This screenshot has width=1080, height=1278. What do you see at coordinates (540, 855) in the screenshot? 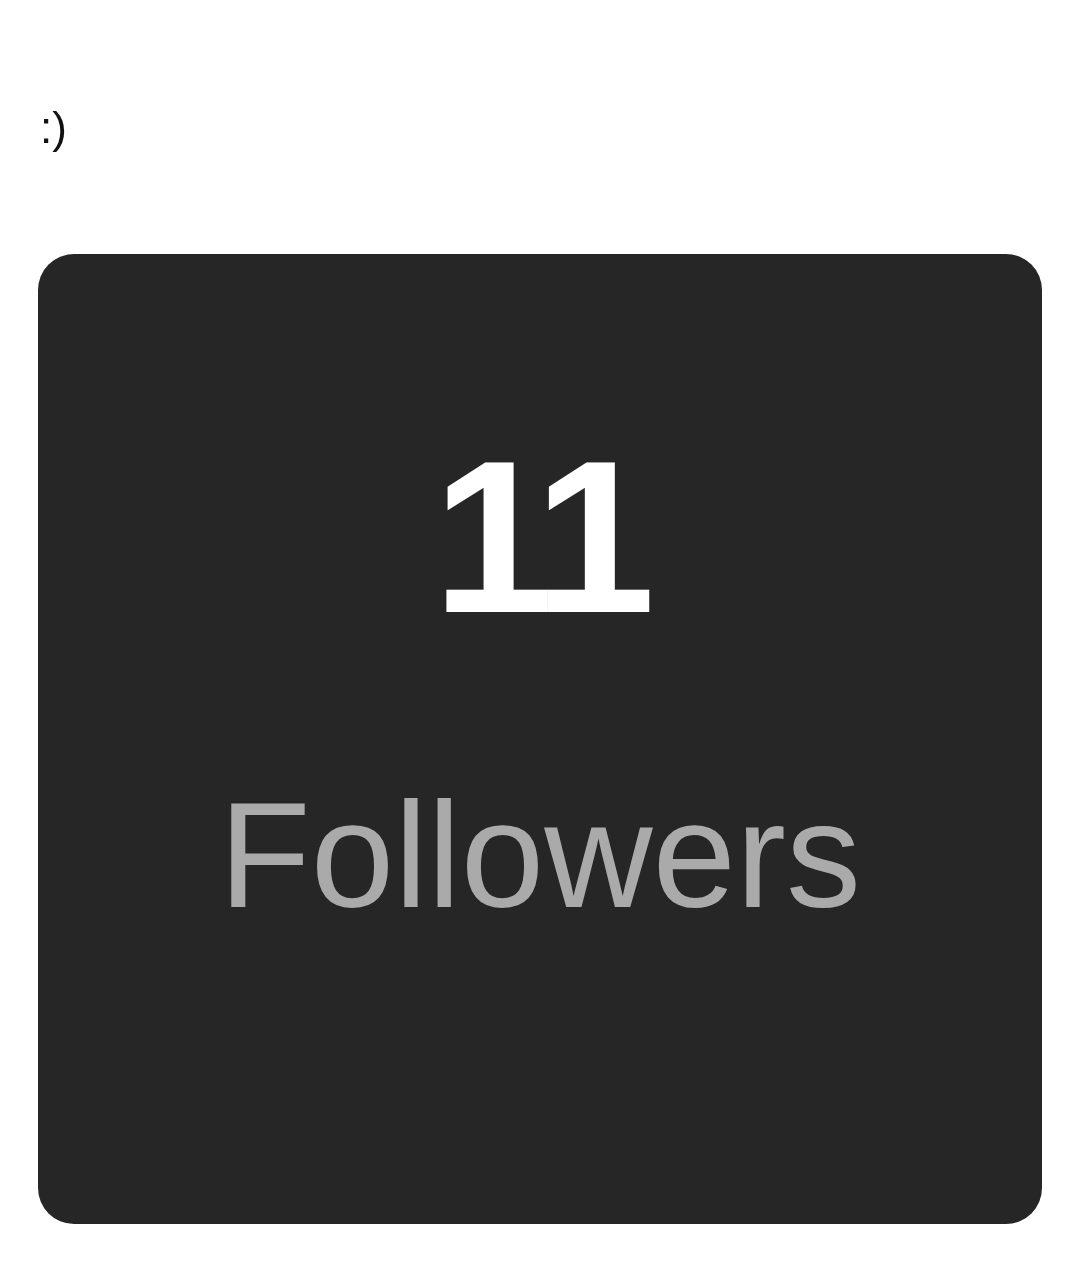
I see `followers-label: Followers` at bounding box center [540, 855].